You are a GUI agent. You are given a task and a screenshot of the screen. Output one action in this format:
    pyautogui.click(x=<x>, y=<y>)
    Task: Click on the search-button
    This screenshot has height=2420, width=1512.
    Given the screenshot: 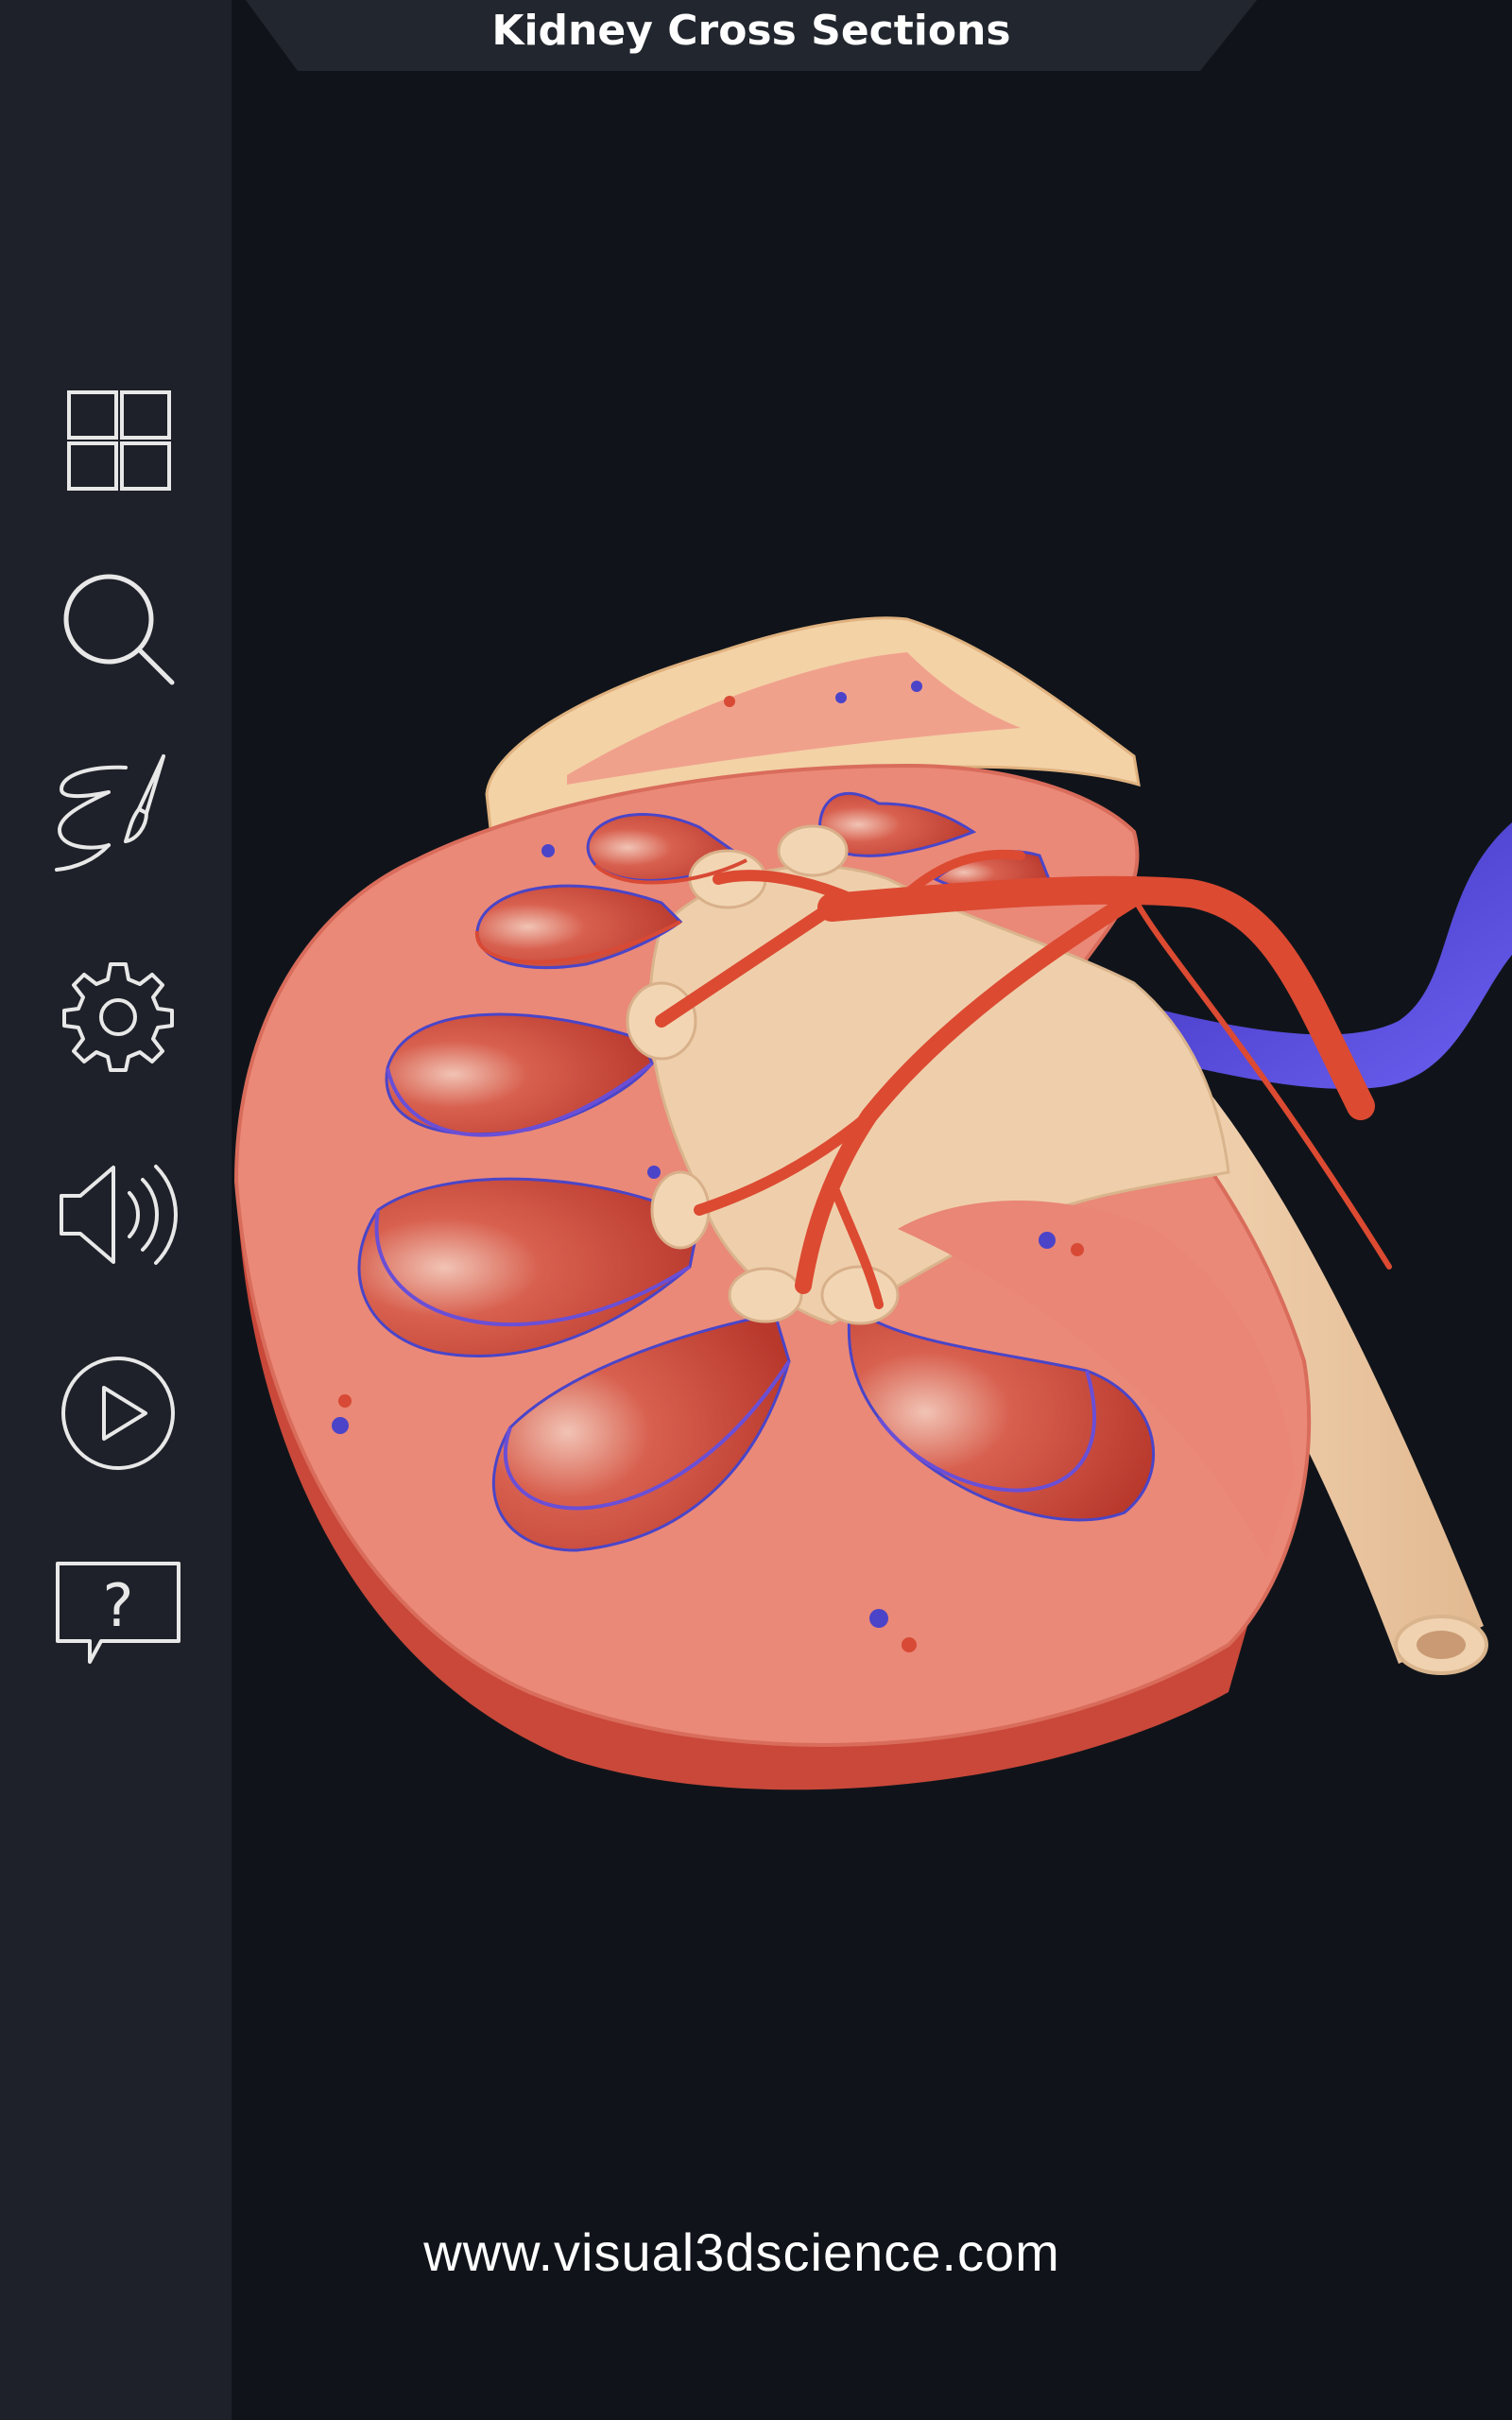 What is the action you would take?
    pyautogui.click(x=118, y=628)
    